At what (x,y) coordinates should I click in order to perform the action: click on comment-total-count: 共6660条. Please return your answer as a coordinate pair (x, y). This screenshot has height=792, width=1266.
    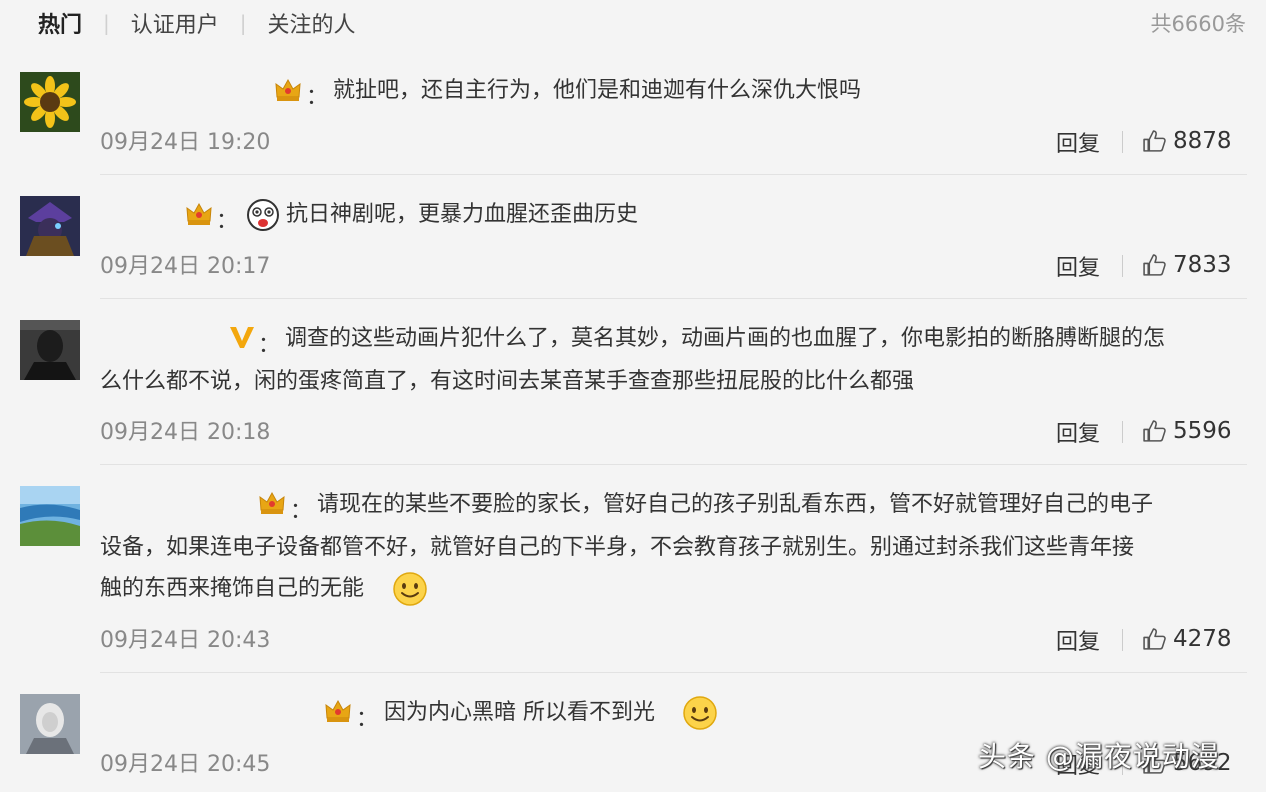
    Looking at the image, I should click on (1198, 24).